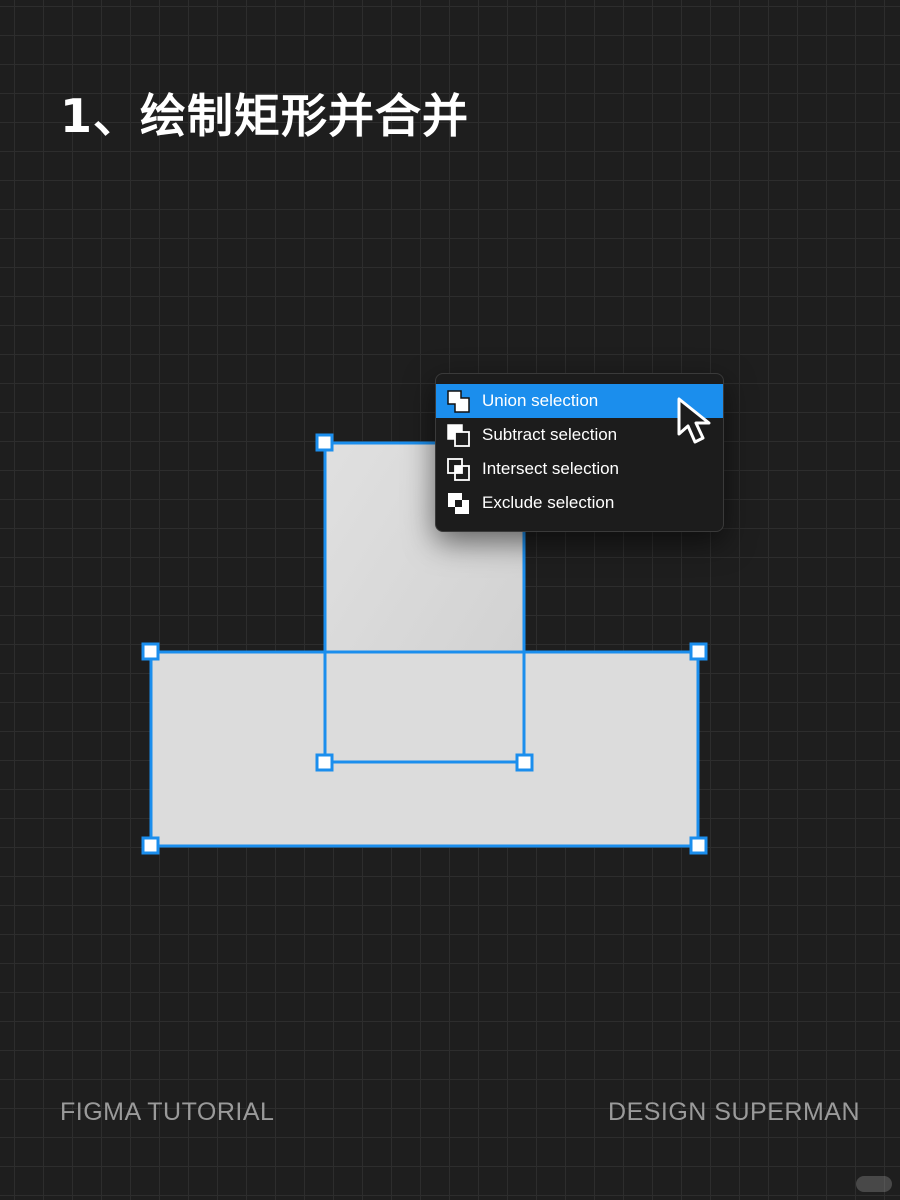  I want to click on footer-left-label: FIGMA TUTORIAL, so click(167, 1112).